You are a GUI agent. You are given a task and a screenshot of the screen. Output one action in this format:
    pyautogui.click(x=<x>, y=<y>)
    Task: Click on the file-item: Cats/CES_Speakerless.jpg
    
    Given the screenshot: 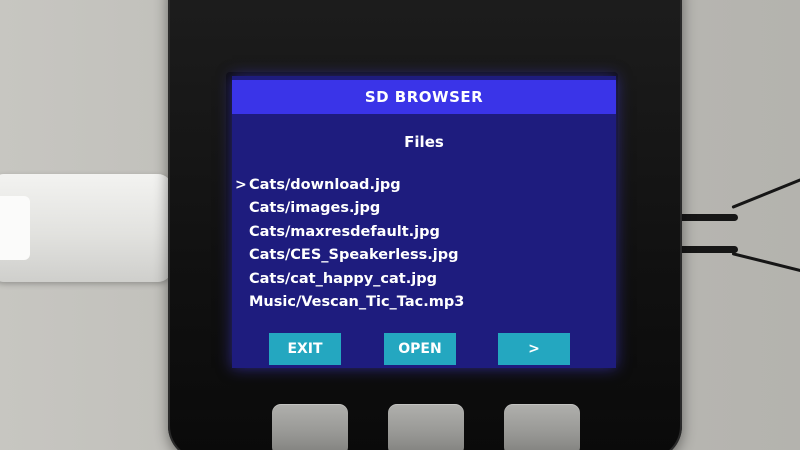 What is the action you would take?
    pyautogui.click(x=424, y=255)
    